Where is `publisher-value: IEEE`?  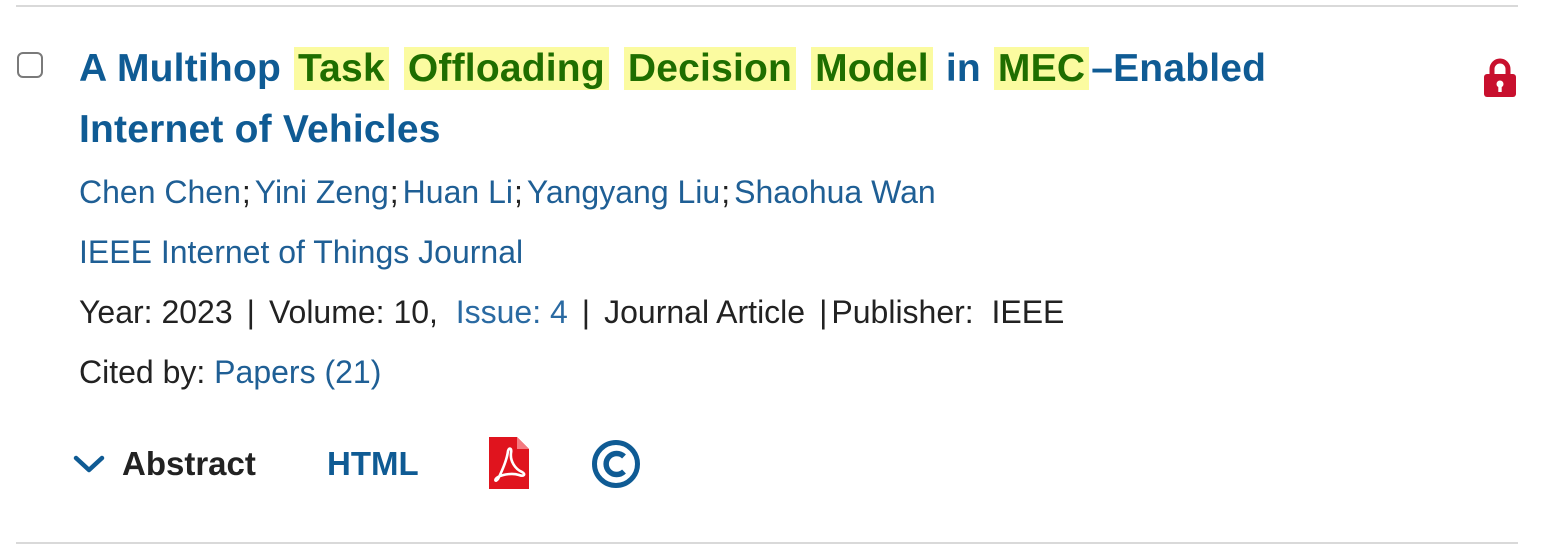
publisher-value: IEEE is located at coordinates (1028, 312).